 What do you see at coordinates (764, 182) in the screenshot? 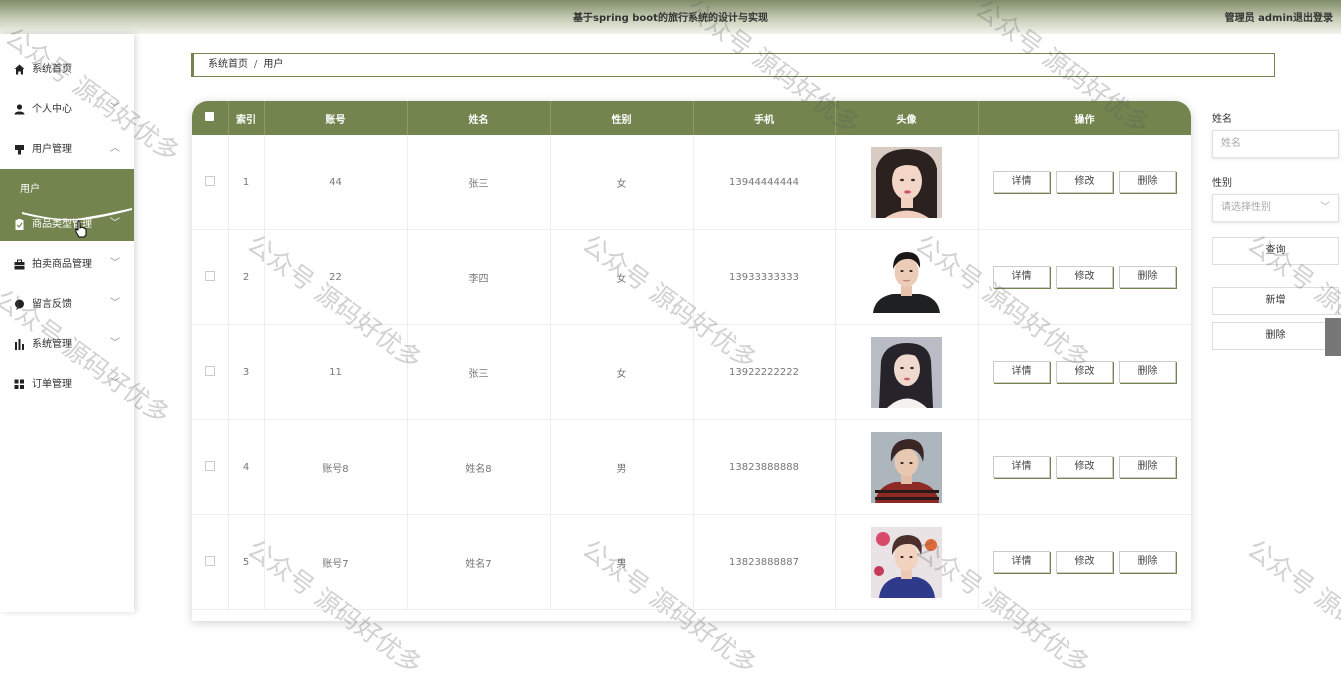
I see `cell-phone: 13944444444` at bounding box center [764, 182].